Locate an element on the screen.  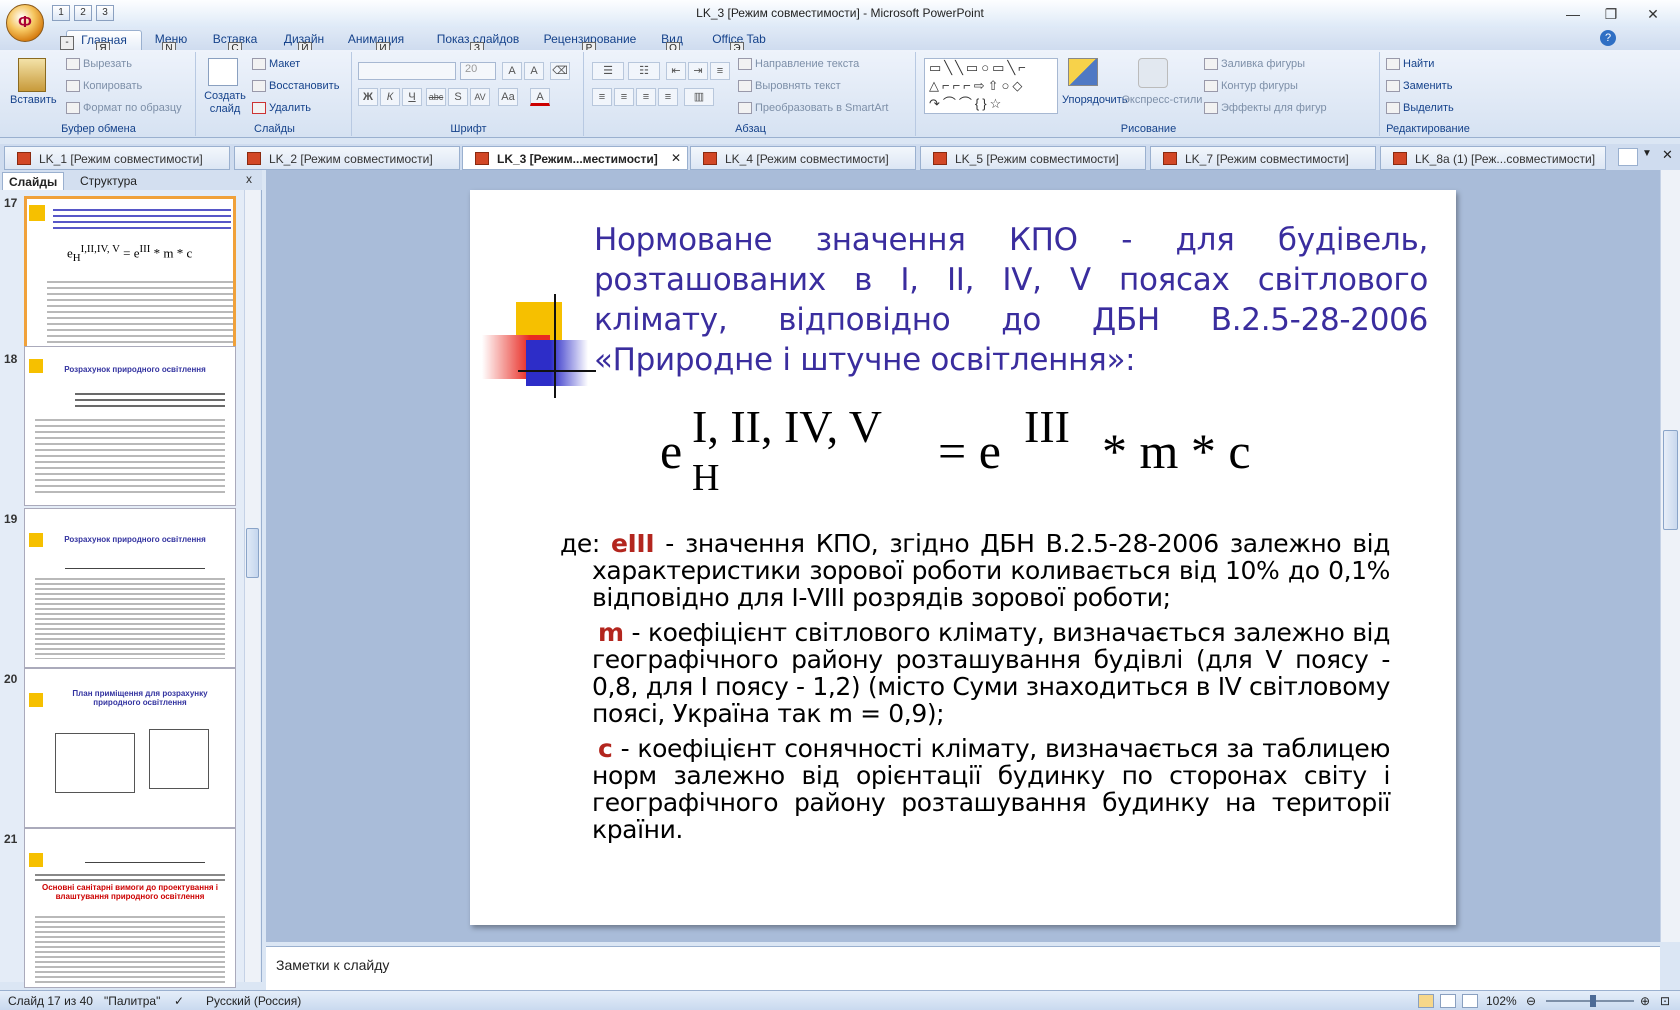
close-all-icon: ✕ is located at coordinates (1667, 155).